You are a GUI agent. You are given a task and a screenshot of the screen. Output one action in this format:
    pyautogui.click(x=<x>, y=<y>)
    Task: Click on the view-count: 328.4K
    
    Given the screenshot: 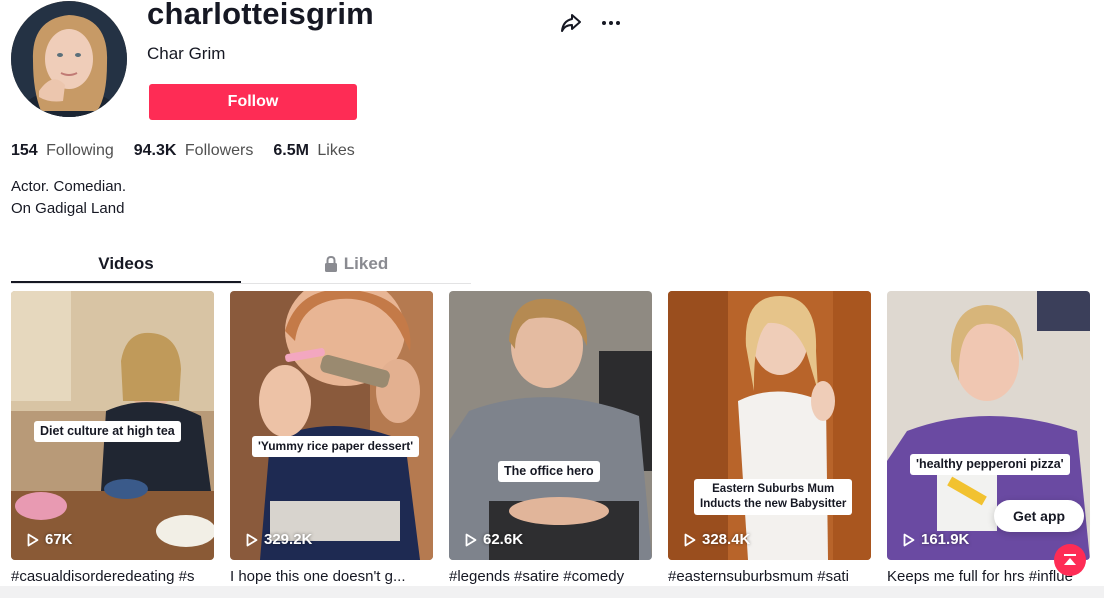 What is the action you would take?
    pyautogui.click(x=717, y=539)
    